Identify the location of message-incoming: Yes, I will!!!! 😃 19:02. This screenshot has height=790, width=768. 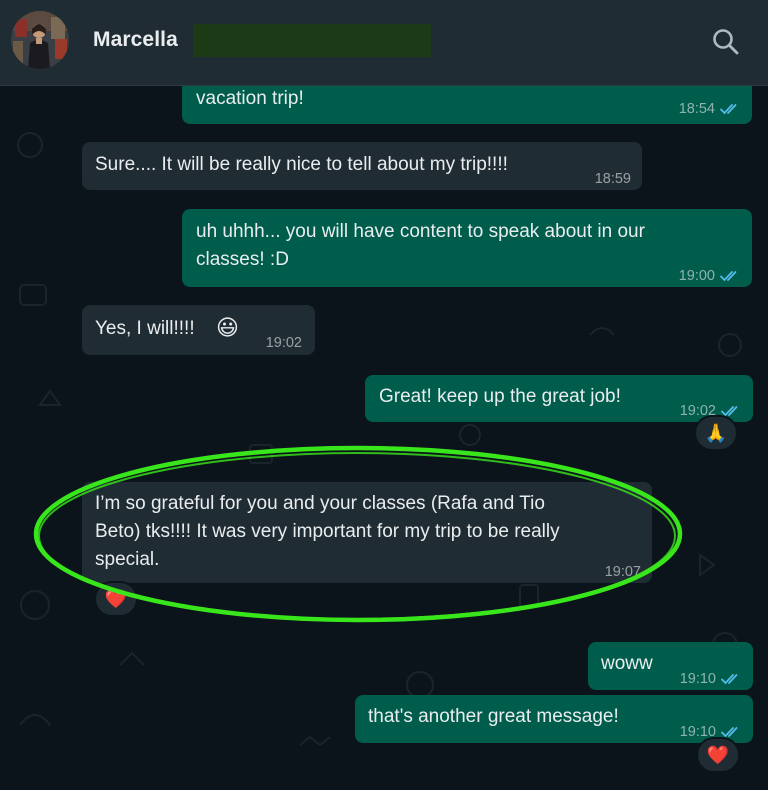
(198, 330).